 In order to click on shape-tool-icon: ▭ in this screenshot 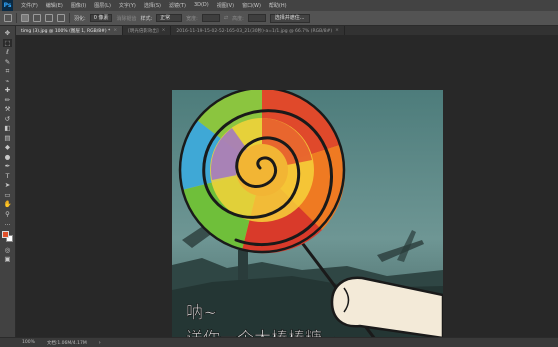, I will do `click(7, 195)`.